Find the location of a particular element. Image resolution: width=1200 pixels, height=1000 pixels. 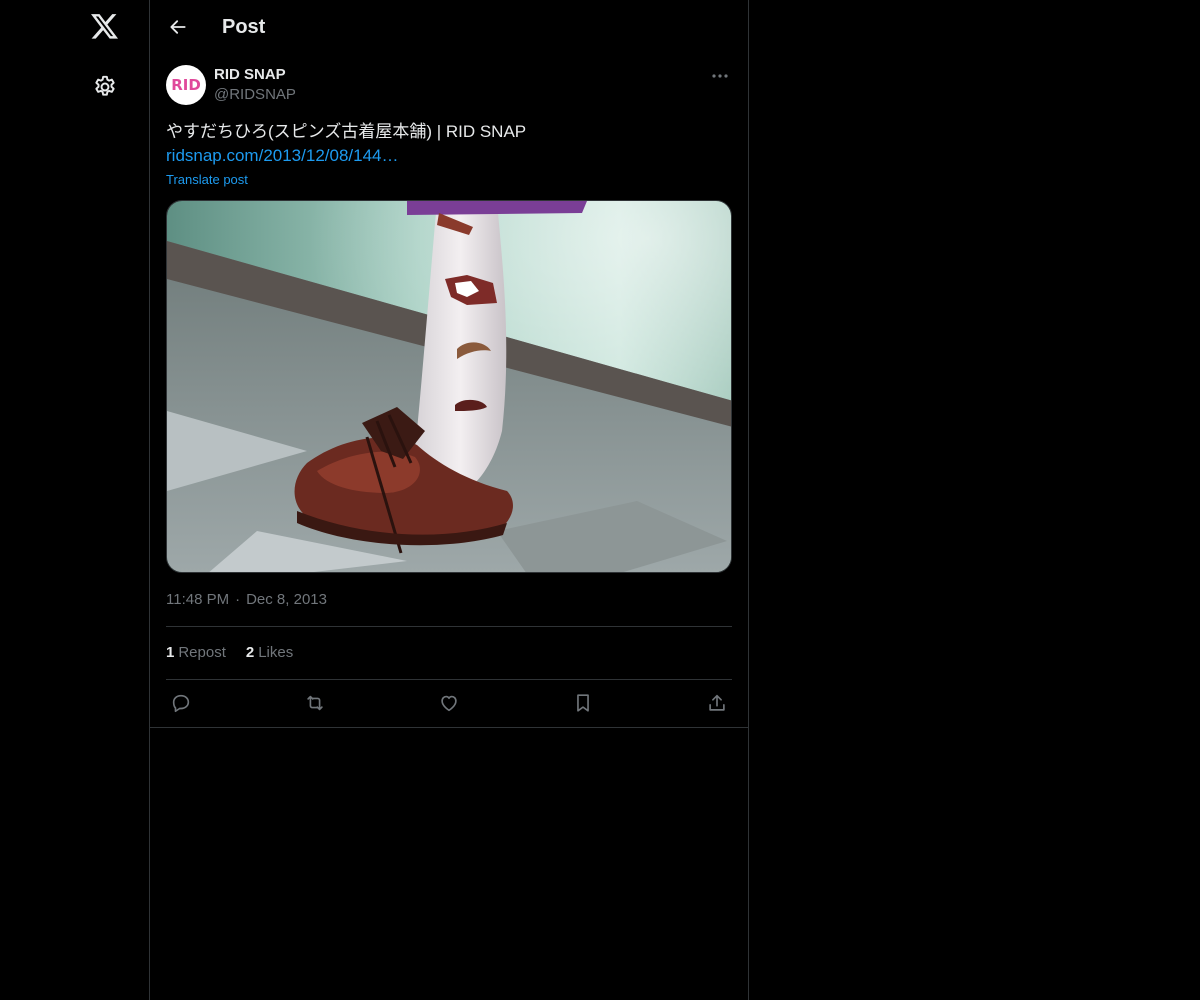

post-stats: 1 Repost 2 Likes is located at coordinates (229, 653).